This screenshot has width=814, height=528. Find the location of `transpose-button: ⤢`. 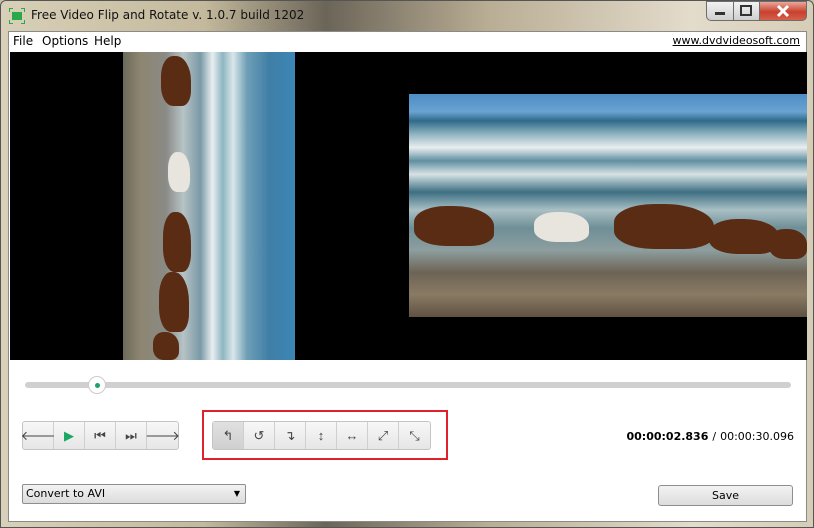

transpose-button: ⤢ is located at coordinates (383, 435).